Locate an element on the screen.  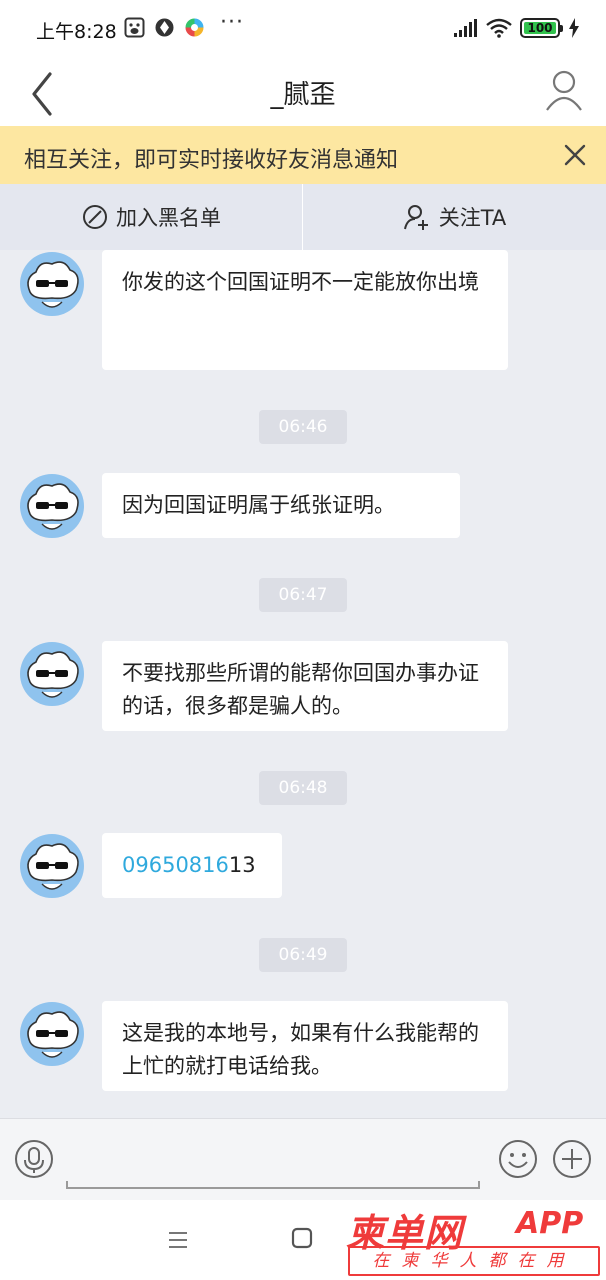
watermark-slogan: 在柬华人都在用 is located at coordinates (474, 1261).